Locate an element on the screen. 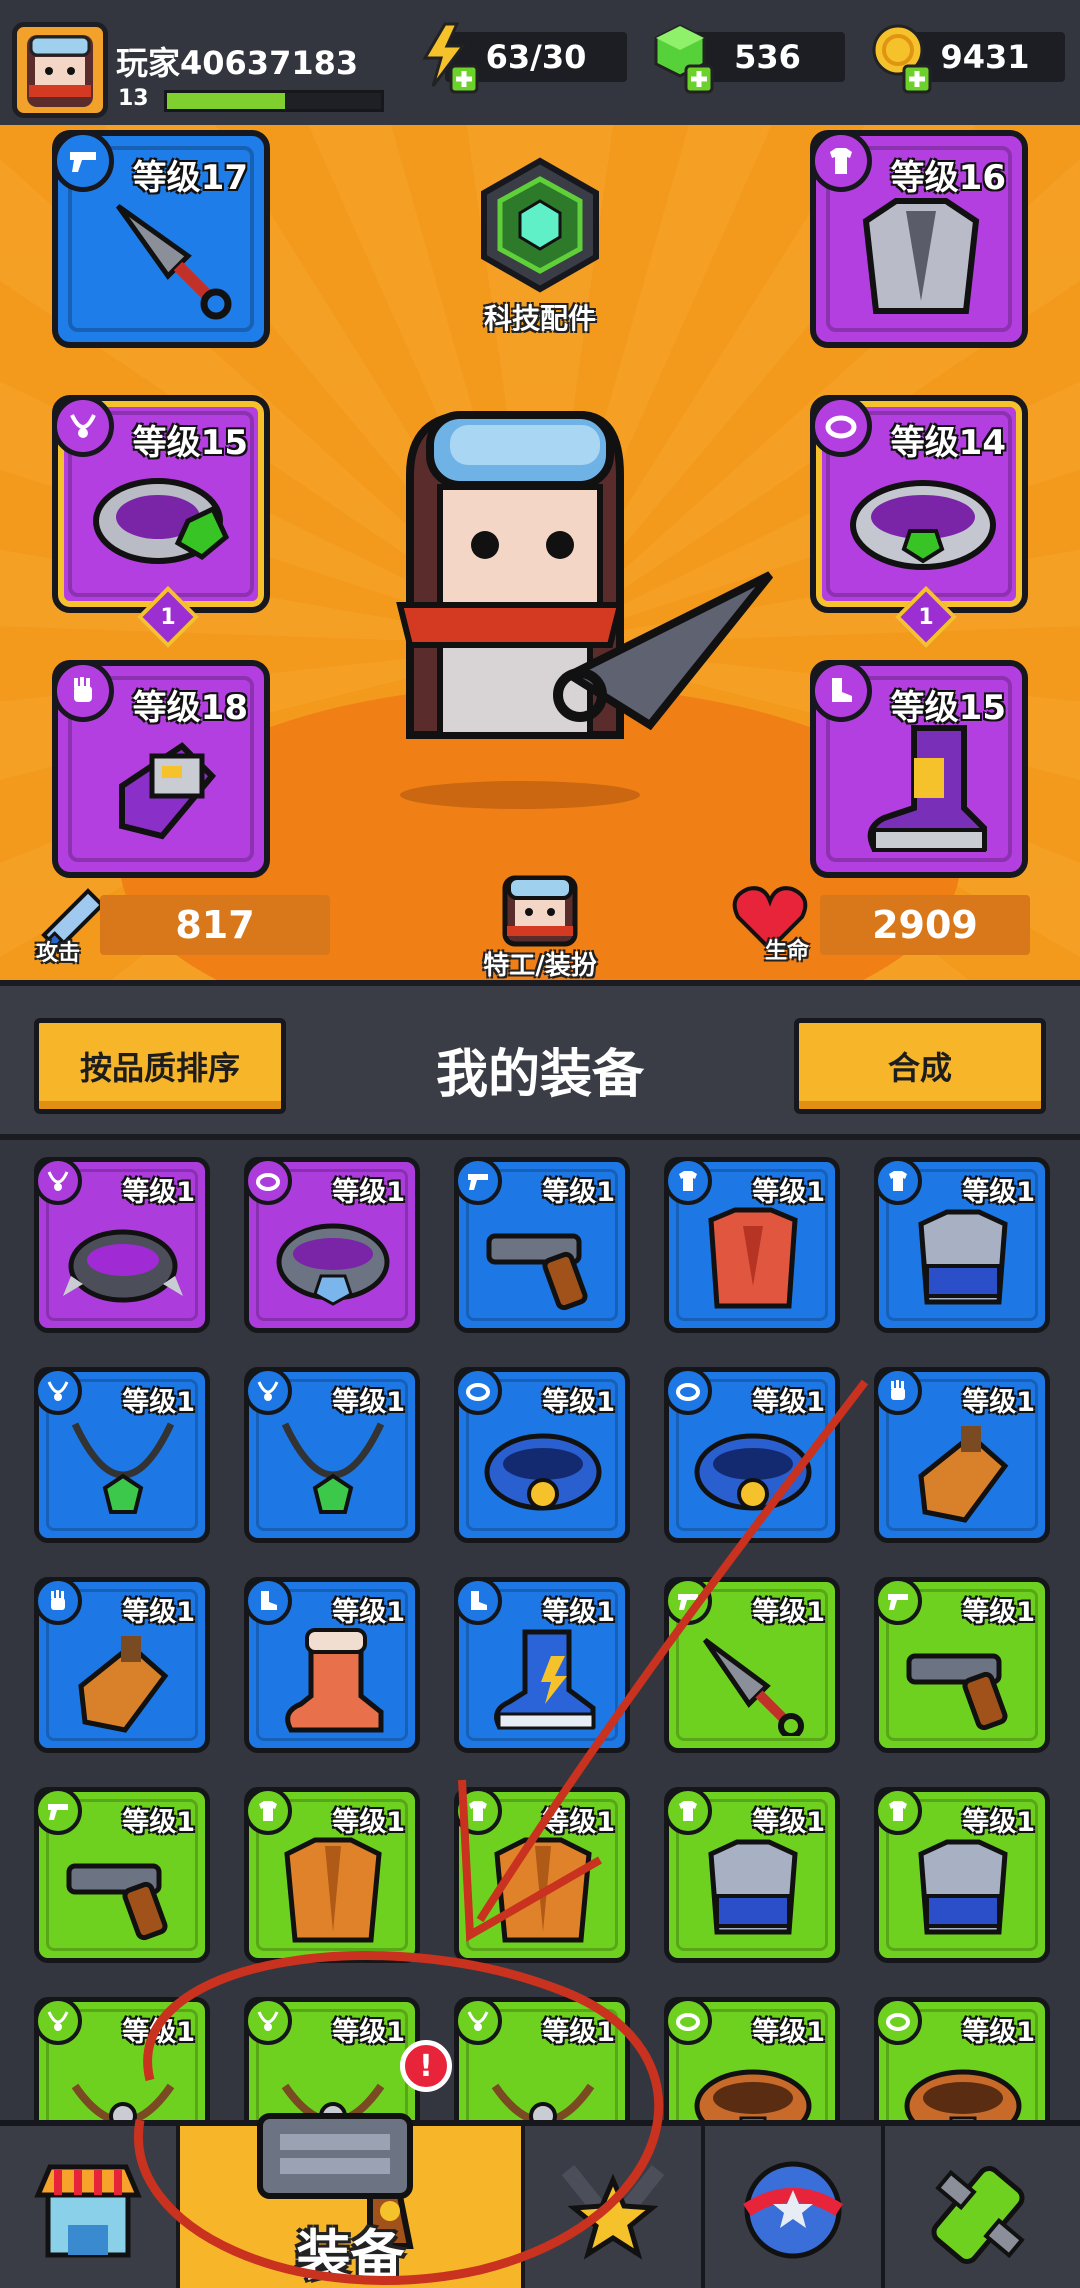 This screenshot has width=1080, height=2288. ring-icon is located at coordinates (841, 426).